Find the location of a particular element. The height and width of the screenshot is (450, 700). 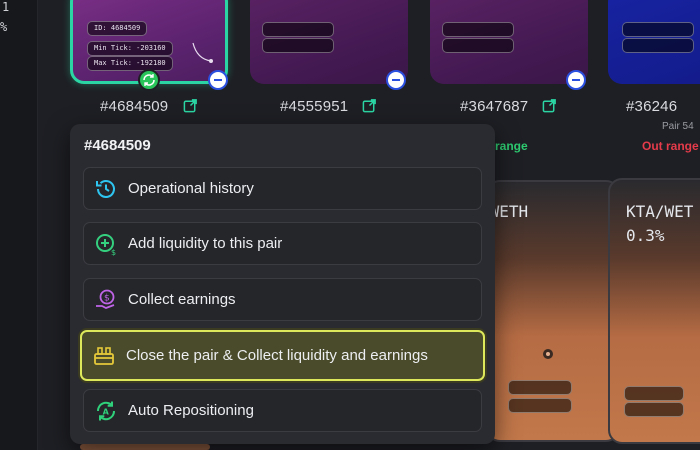

menu-item-operational-history: Operational history is located at coordinates (282, 188).